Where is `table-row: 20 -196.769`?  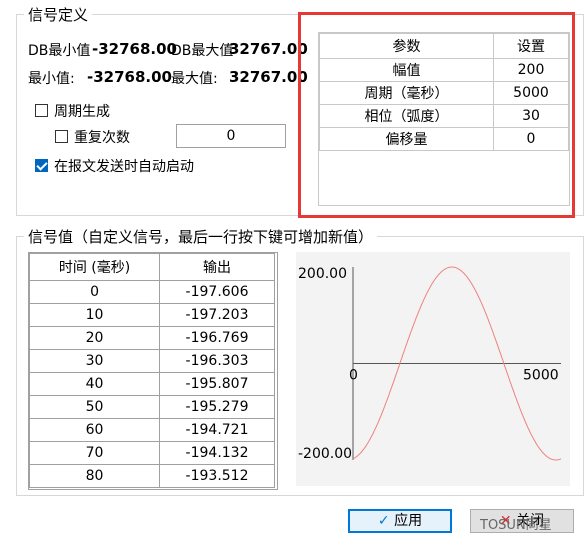 table-row: 20 -196.769 is located at coordinates (152, 338).